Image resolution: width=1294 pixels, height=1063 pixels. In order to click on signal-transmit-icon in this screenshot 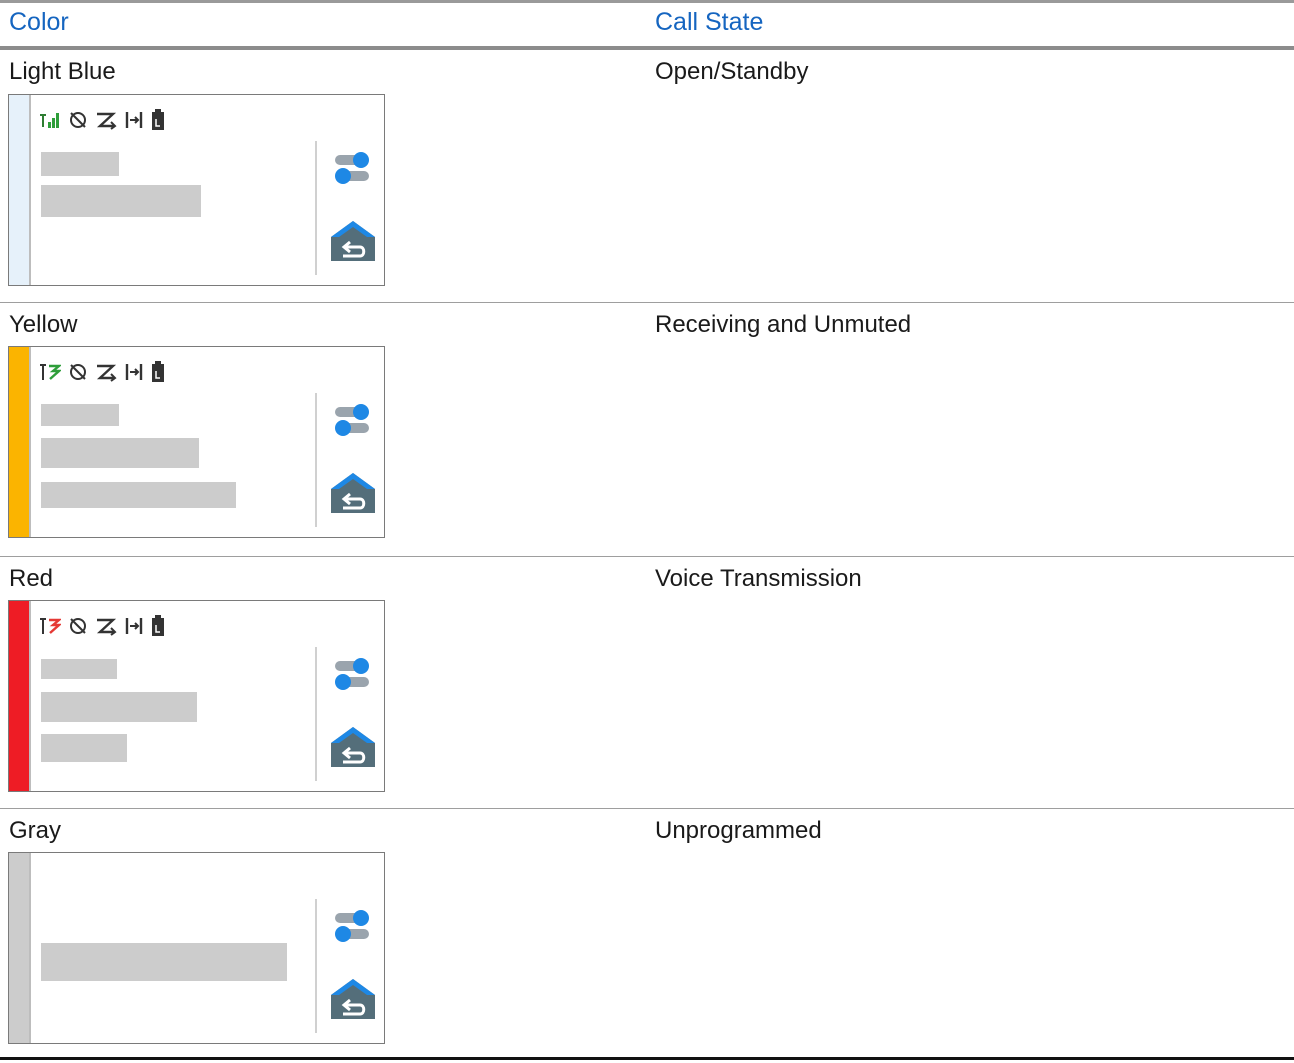, I will do `click(50, 626)`.